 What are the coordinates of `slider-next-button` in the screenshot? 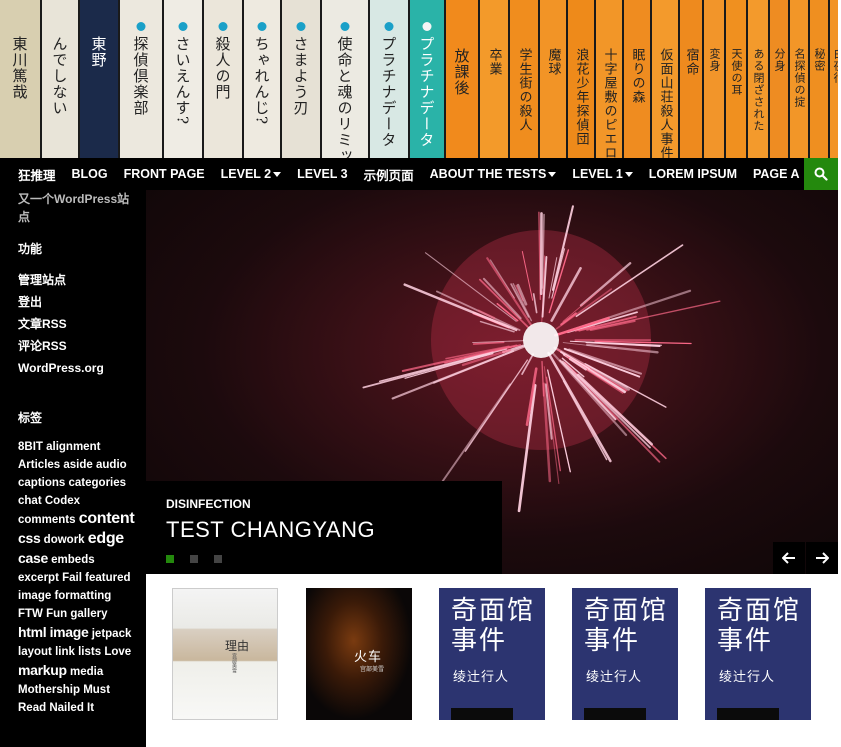 It's located at (822, 558).